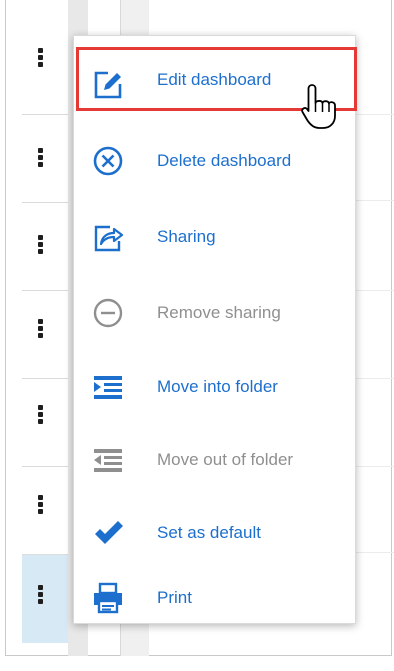 The width and height of the screenshot is (394, 671). I want to click on menu-item-set-as-default: Set as default, so click(214, 533).